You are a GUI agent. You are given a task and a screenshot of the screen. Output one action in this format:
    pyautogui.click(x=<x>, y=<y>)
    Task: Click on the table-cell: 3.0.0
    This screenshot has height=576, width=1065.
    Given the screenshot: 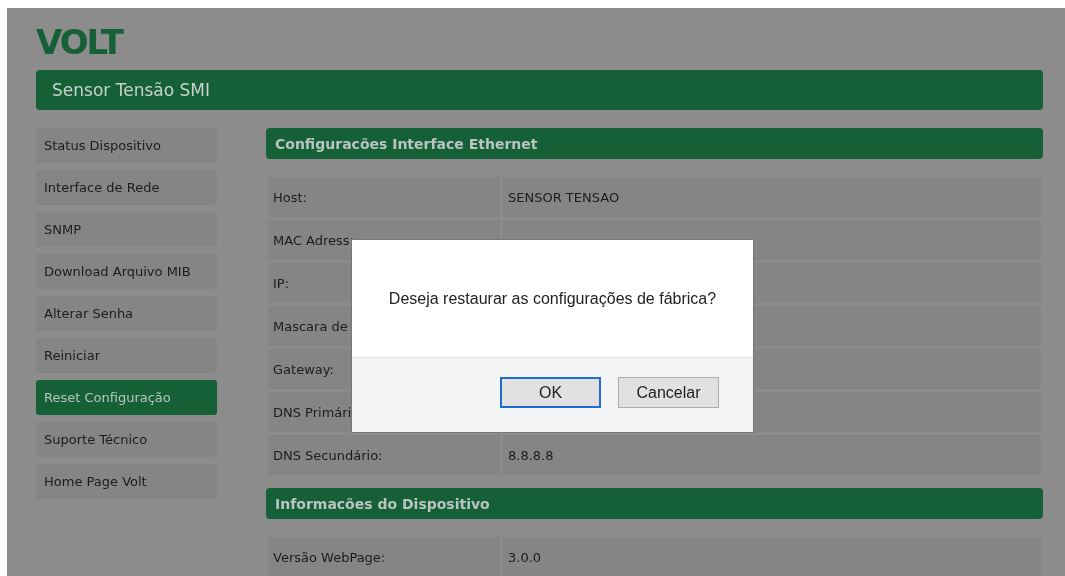 What is the action you would take?
    pyautogui.click(x=772, y=556)
    